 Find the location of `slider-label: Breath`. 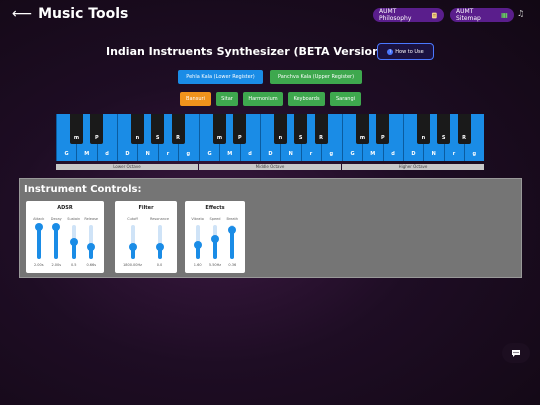

slider-label: Breath is located at coordinates (232, 219).